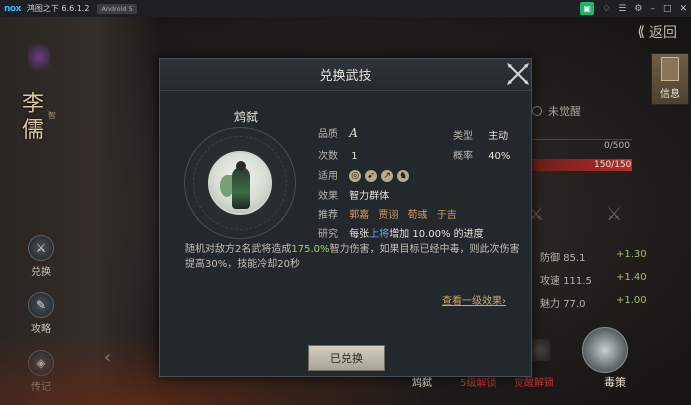 The height and width of the screenshot is (405, 691). Describe the element at coordinates (667, 9) in the screenshot. I see `maximize-icon: □` at that location.